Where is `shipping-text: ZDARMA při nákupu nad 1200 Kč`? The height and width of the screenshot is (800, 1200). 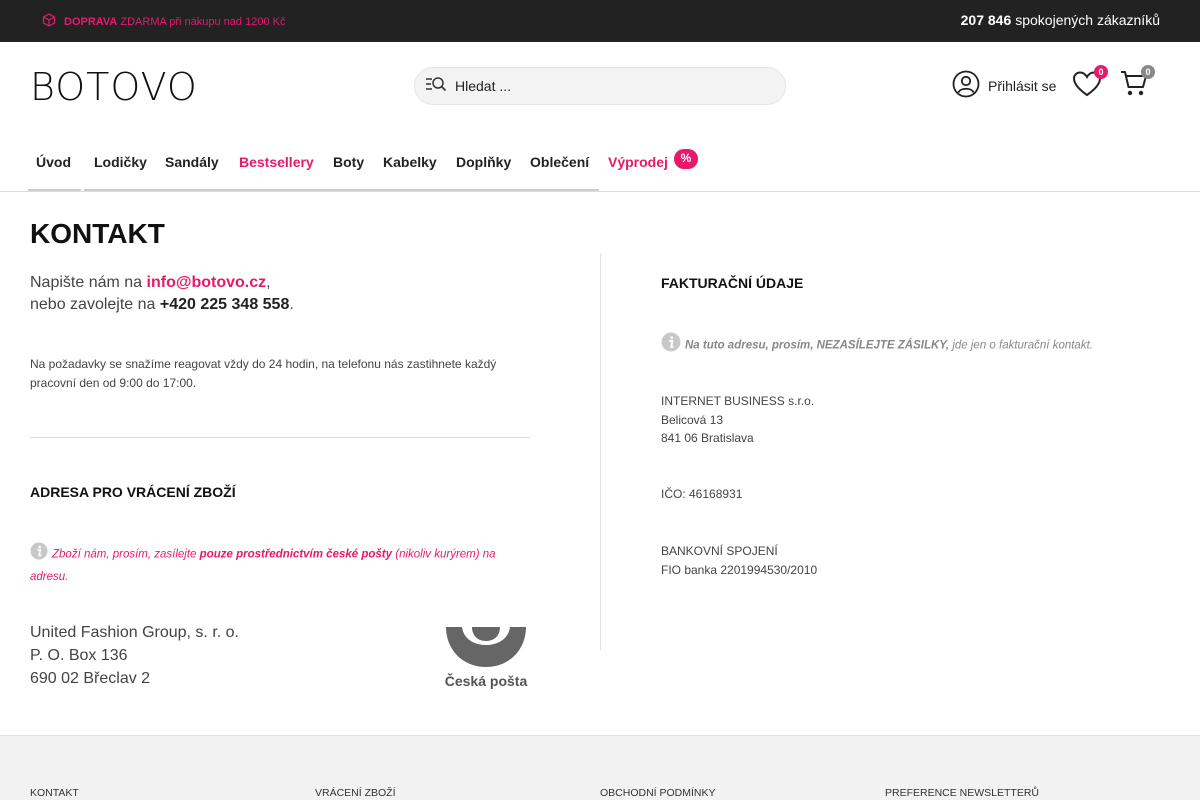 shipping-text: ZDARMA při nákupu nad 1200 Kč is located at coordinates (203, 21).